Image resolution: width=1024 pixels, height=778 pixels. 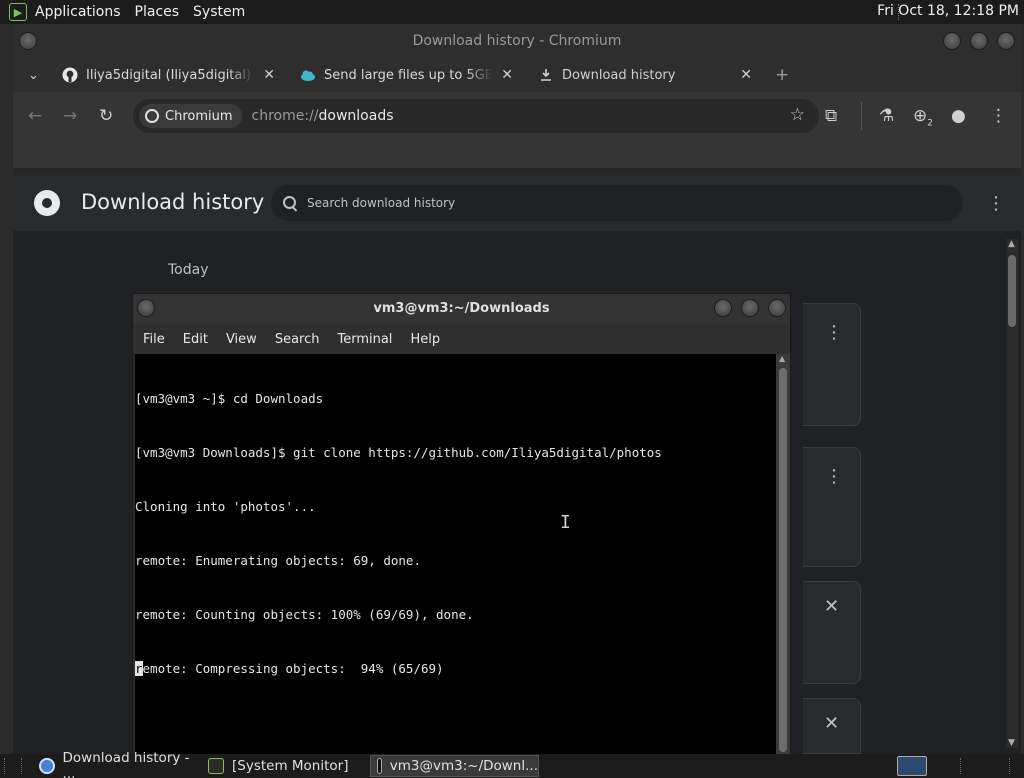 I want to click on terminal-line-text: emote: Compressing objects: 94% (65/69), so click(x=293, y=668).